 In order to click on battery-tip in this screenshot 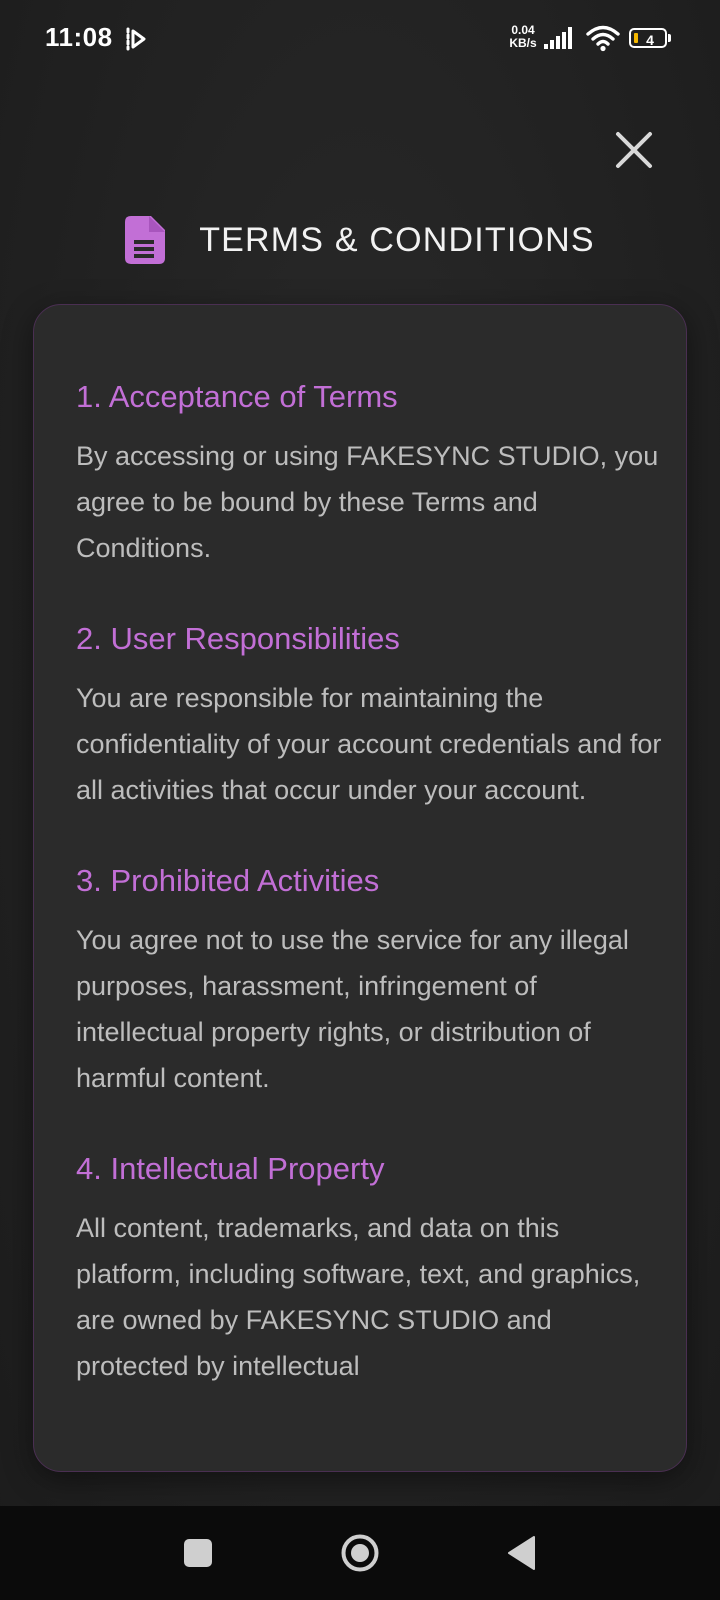, I will do `click(669, 38)`.